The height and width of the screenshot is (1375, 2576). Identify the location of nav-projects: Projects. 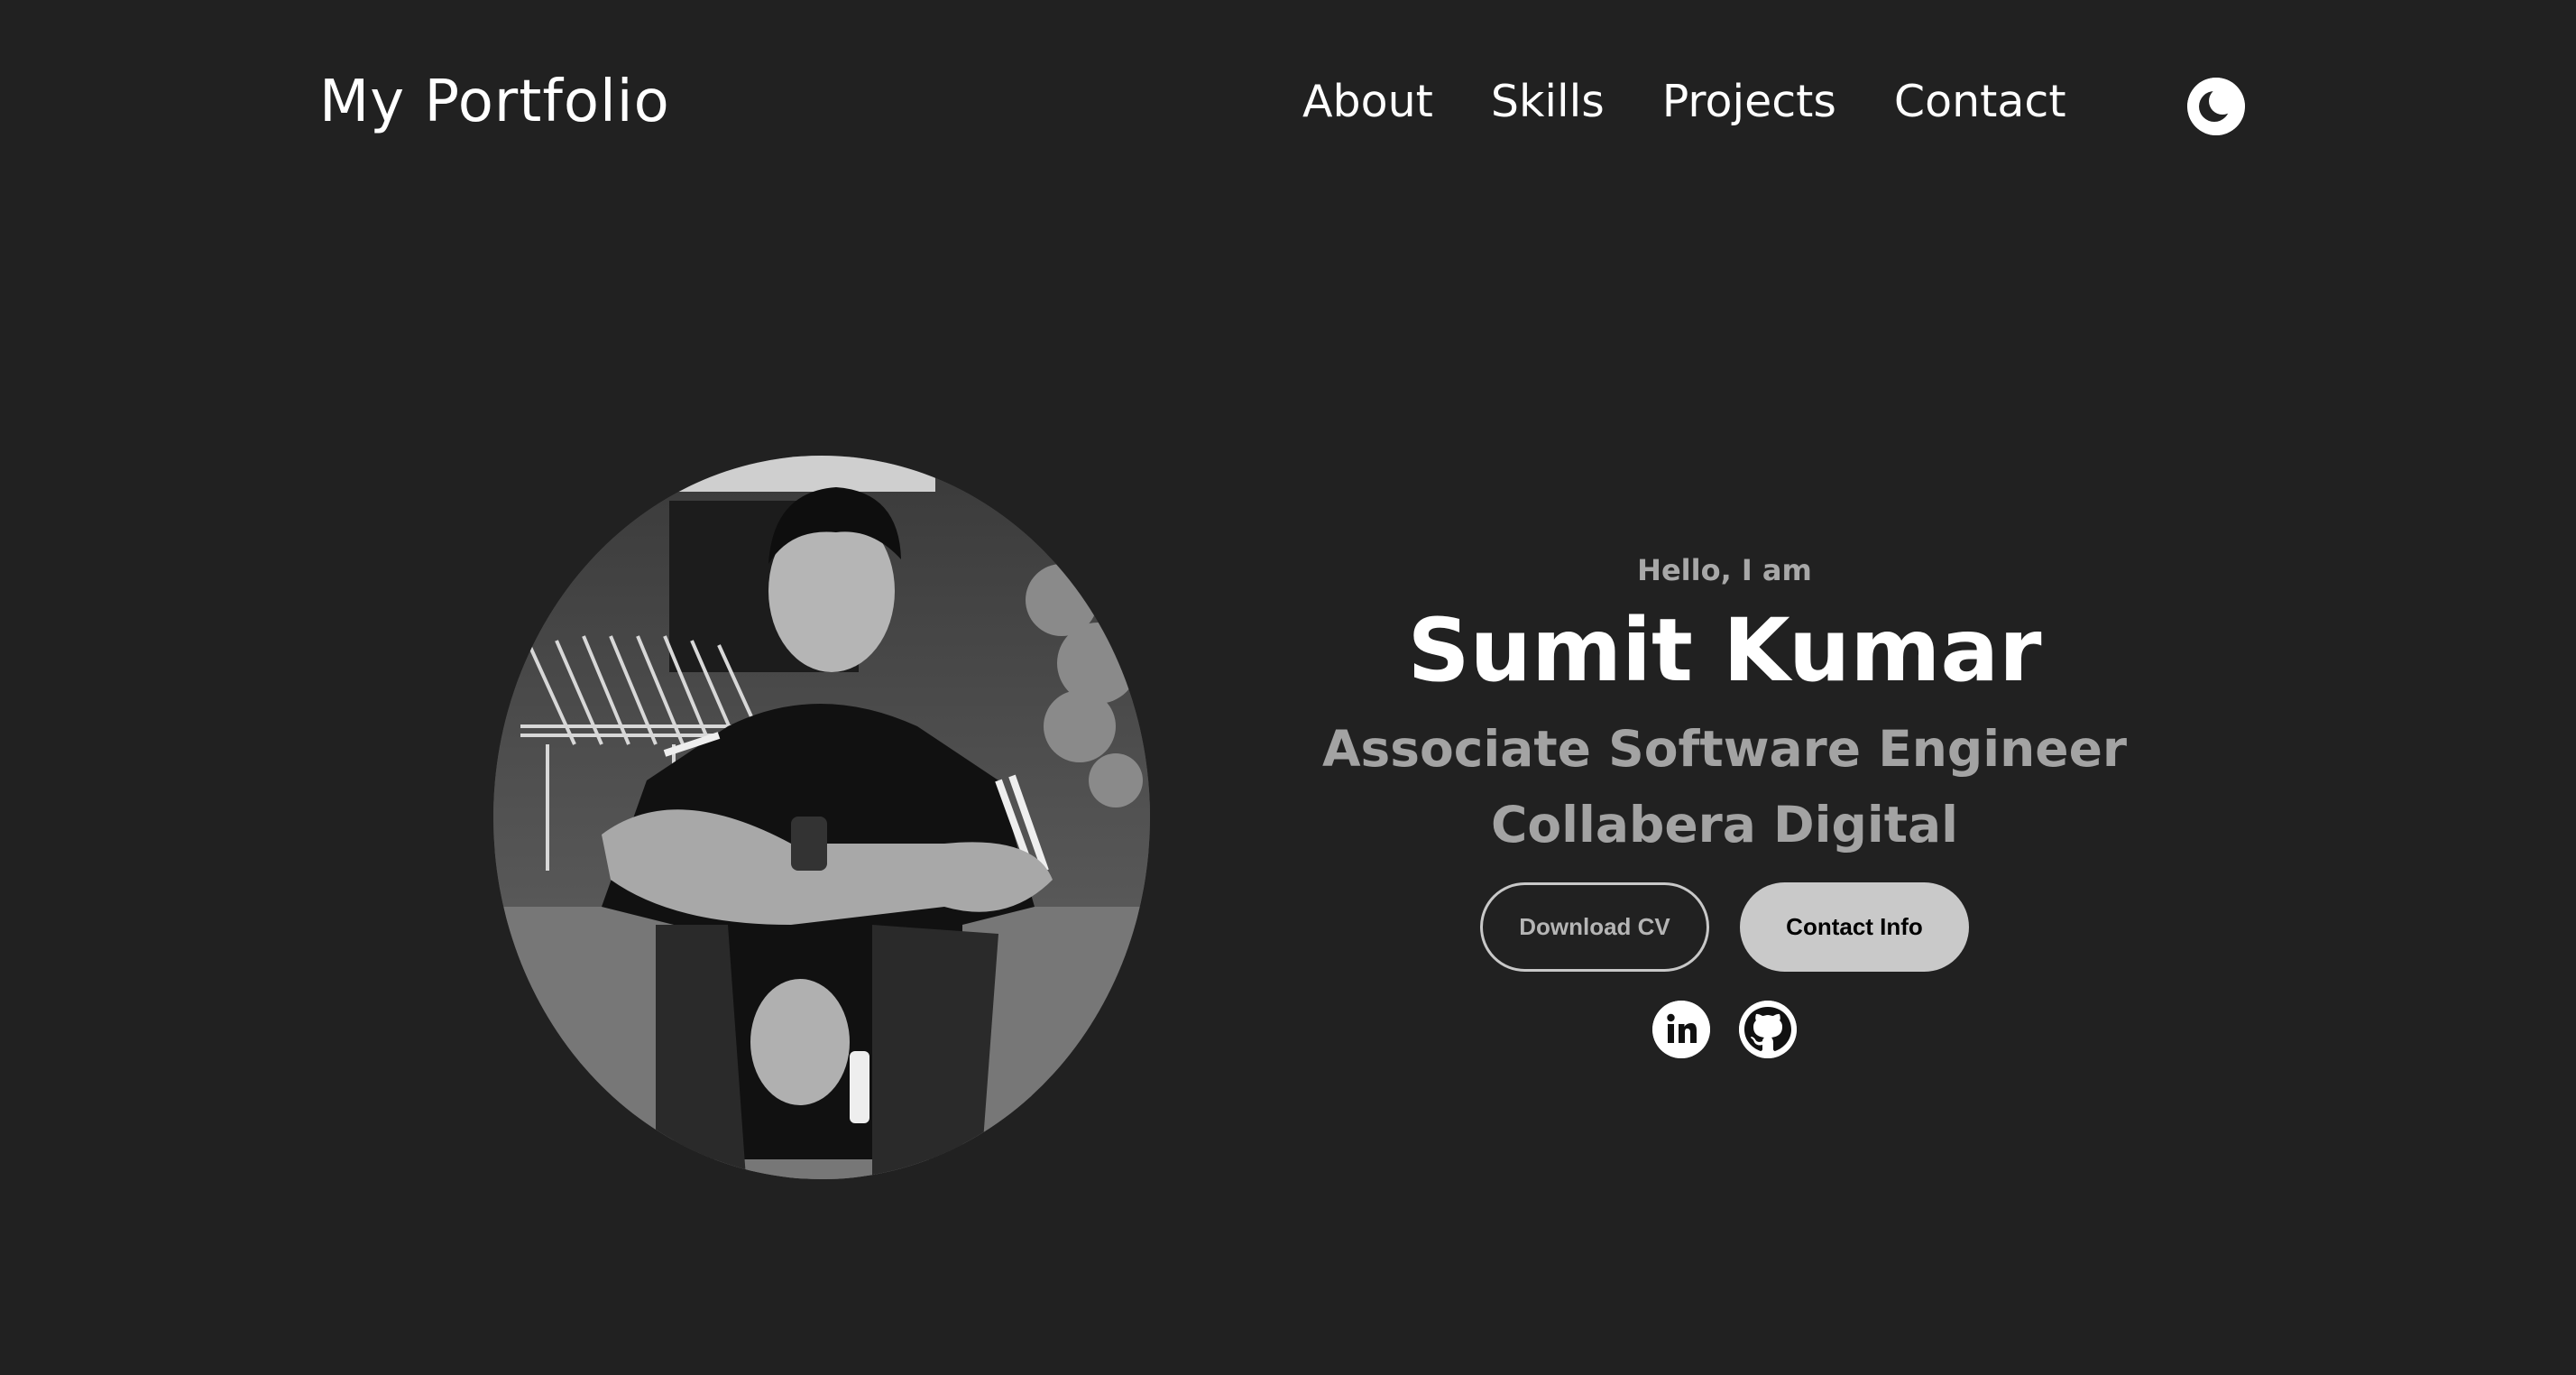
(1749, 101).